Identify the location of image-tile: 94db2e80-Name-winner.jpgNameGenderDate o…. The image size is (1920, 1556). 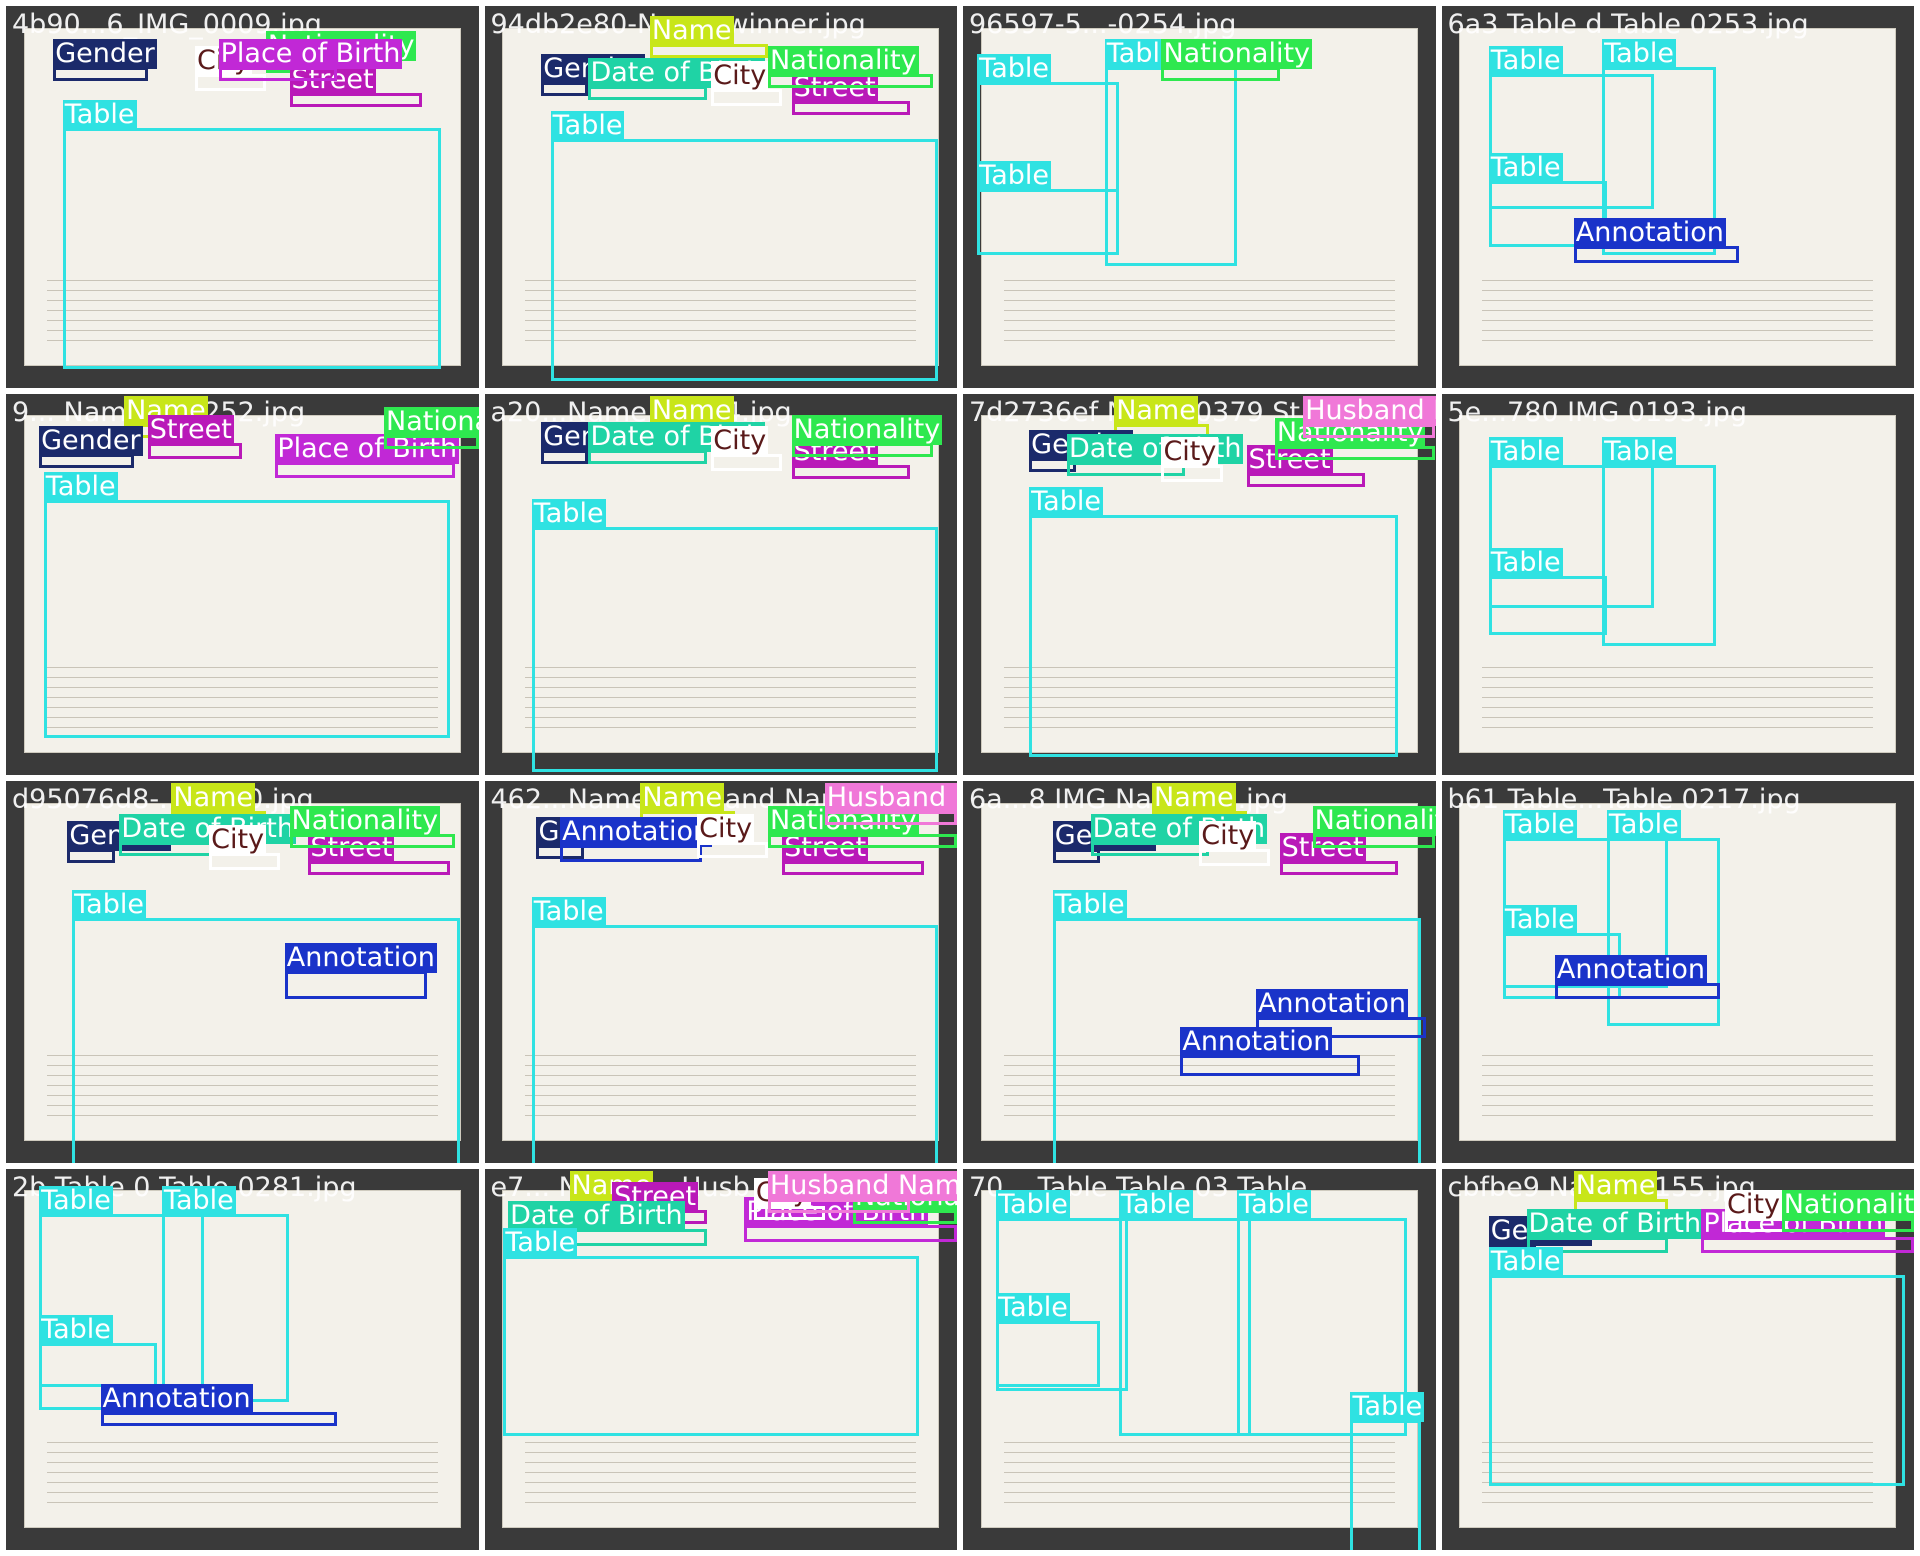
(720, 197).